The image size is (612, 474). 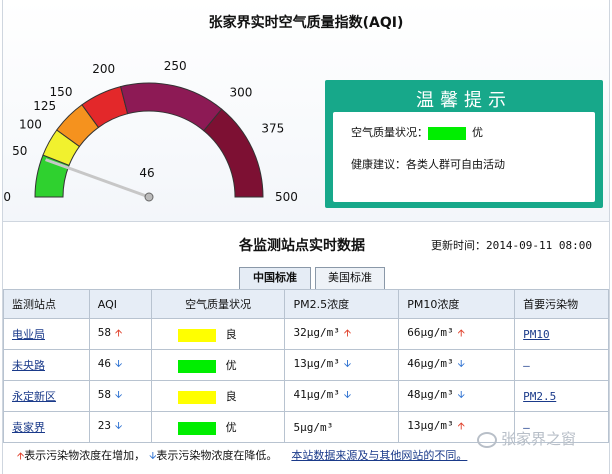 I want to click on wechat-icon, so click(x=487, y=439).